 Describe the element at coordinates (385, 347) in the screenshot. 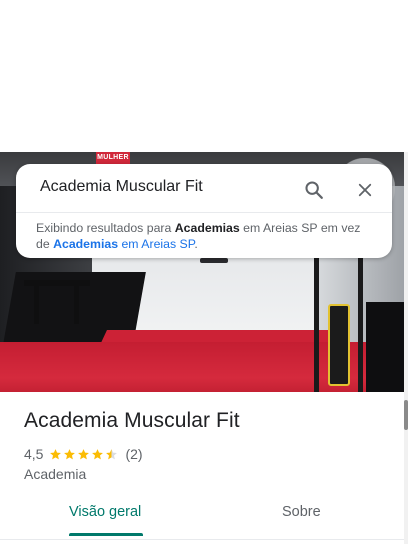

I see `photo-dark-corner` at that location.